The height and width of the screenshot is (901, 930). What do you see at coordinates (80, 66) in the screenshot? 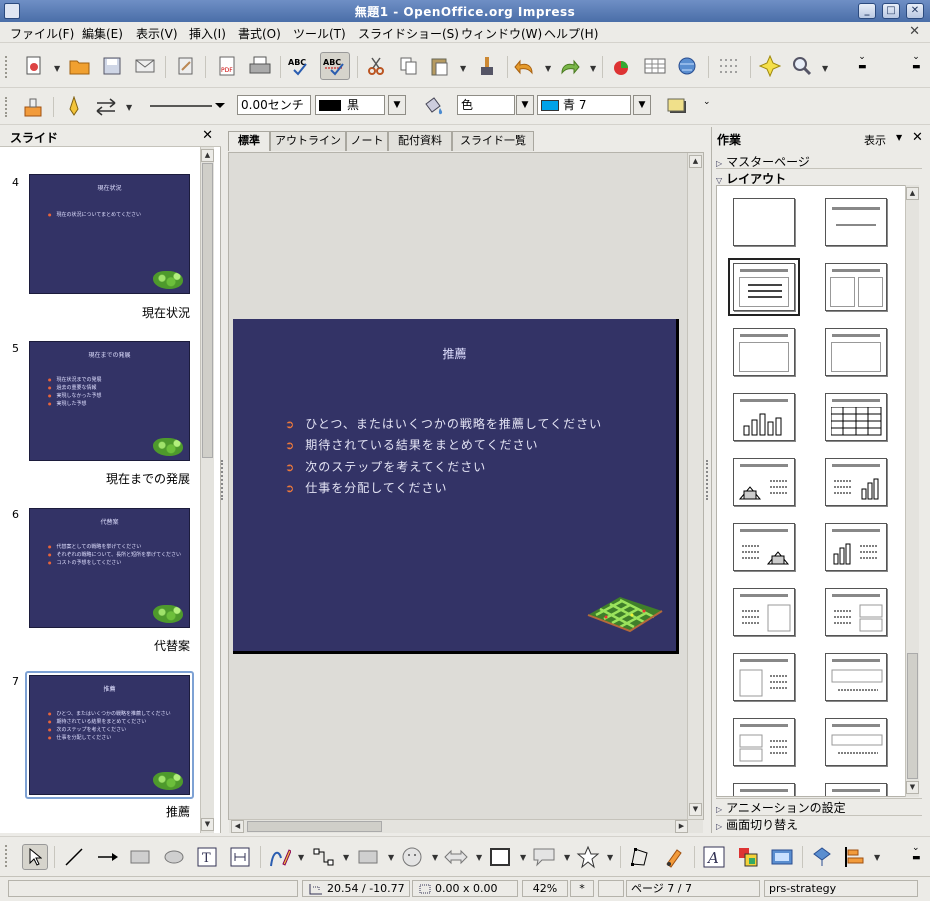
I see `open-folder-icon` at bounding box center [80, 66].